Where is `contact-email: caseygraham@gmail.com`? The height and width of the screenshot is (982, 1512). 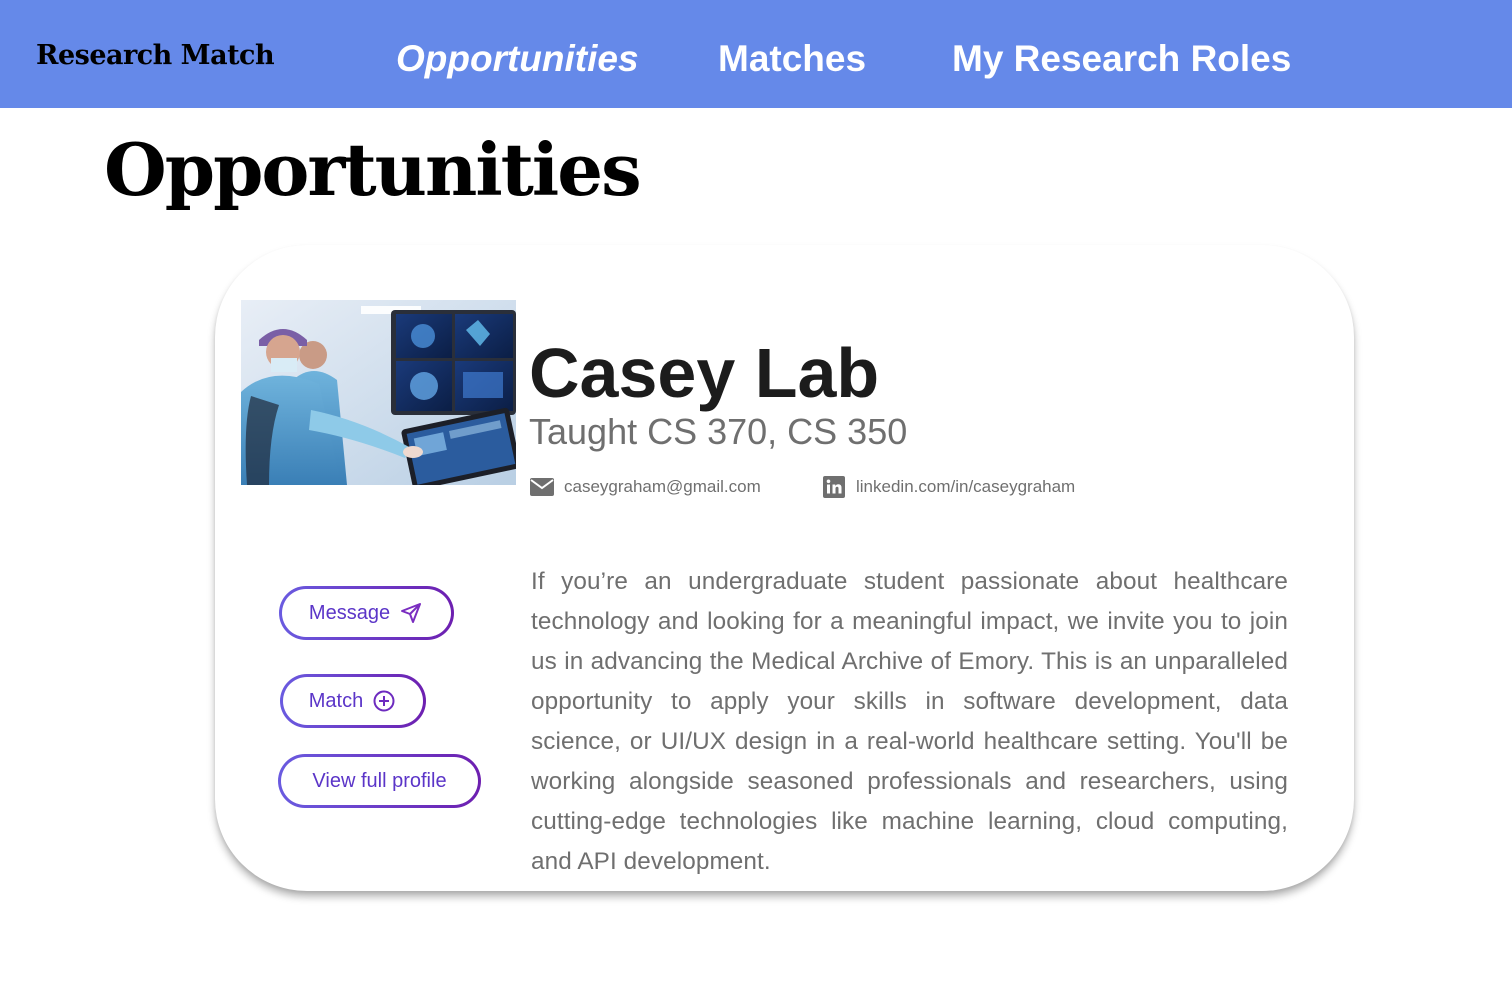 contact-email: caseygraham@gmail.com is located at coordinates (645, 487).